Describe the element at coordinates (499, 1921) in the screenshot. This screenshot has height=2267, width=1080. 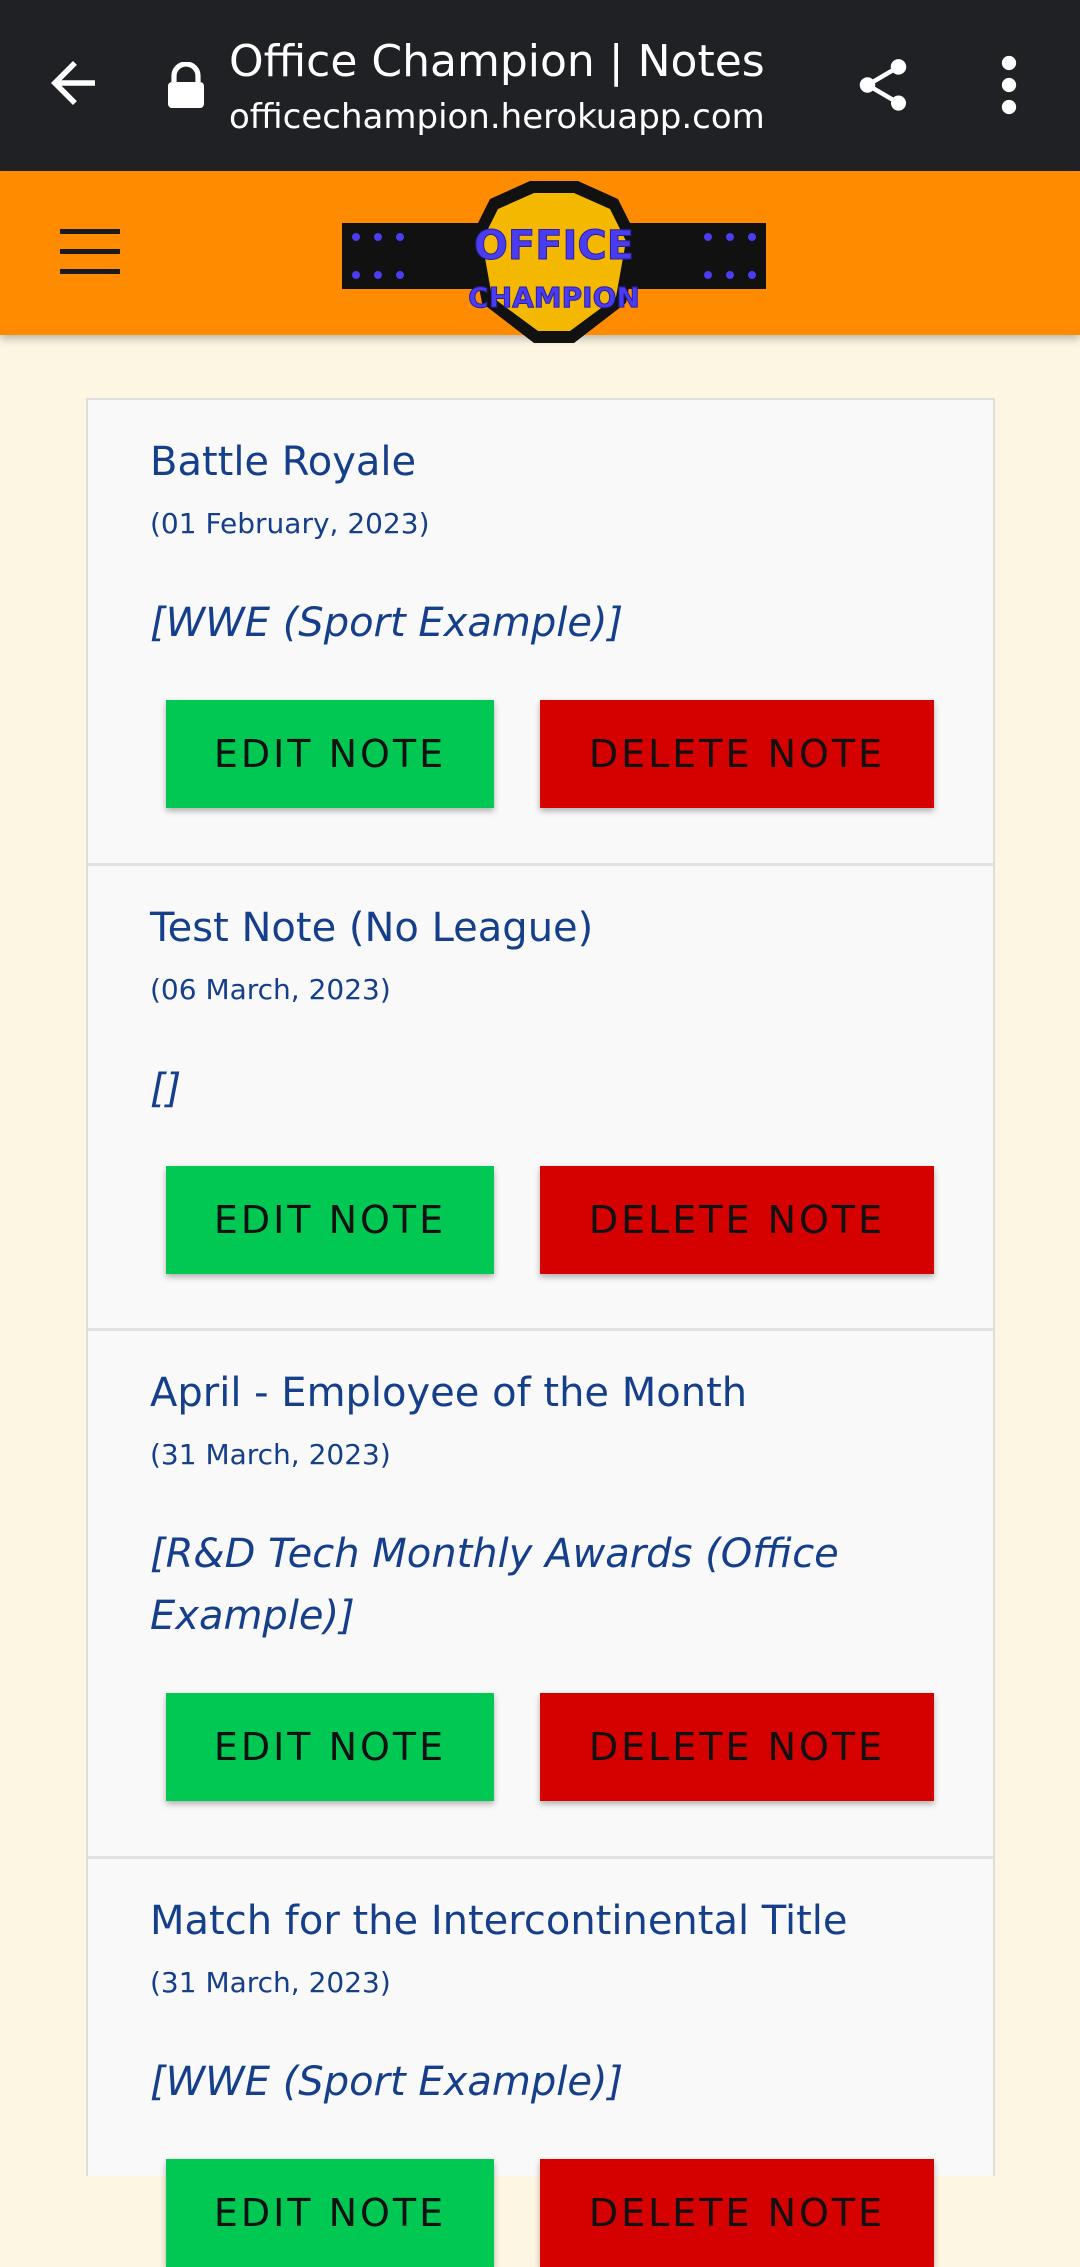
I see `note-title: Match for the Intercontinental Title` at that location.